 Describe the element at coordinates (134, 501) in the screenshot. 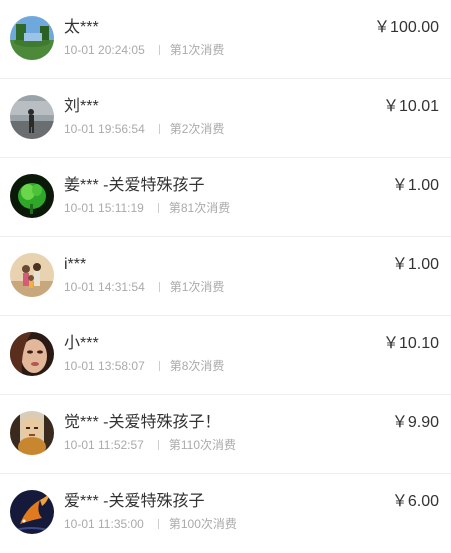

I see `donor-name: 爱*** -关爱特殊孩子` at that location.